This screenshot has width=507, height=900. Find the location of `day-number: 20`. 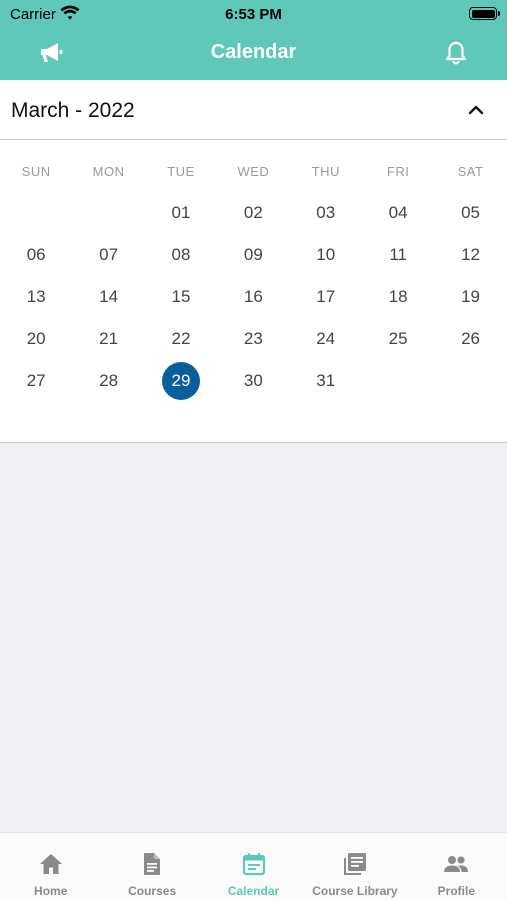

day-number: 20 is located at coordinates (36, 338).